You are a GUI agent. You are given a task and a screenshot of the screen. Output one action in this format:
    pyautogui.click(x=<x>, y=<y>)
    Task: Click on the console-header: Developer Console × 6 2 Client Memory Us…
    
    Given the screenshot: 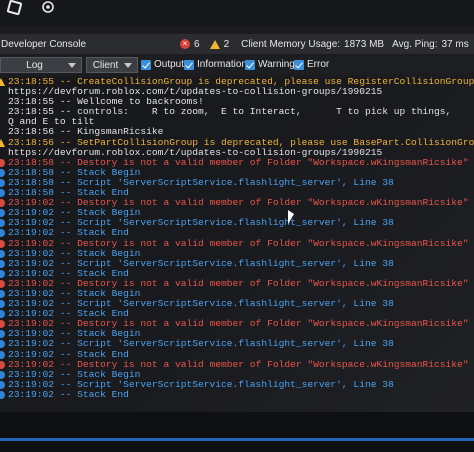 What is the action you would take?
    pyautogui.click(x=237, y=44)
    